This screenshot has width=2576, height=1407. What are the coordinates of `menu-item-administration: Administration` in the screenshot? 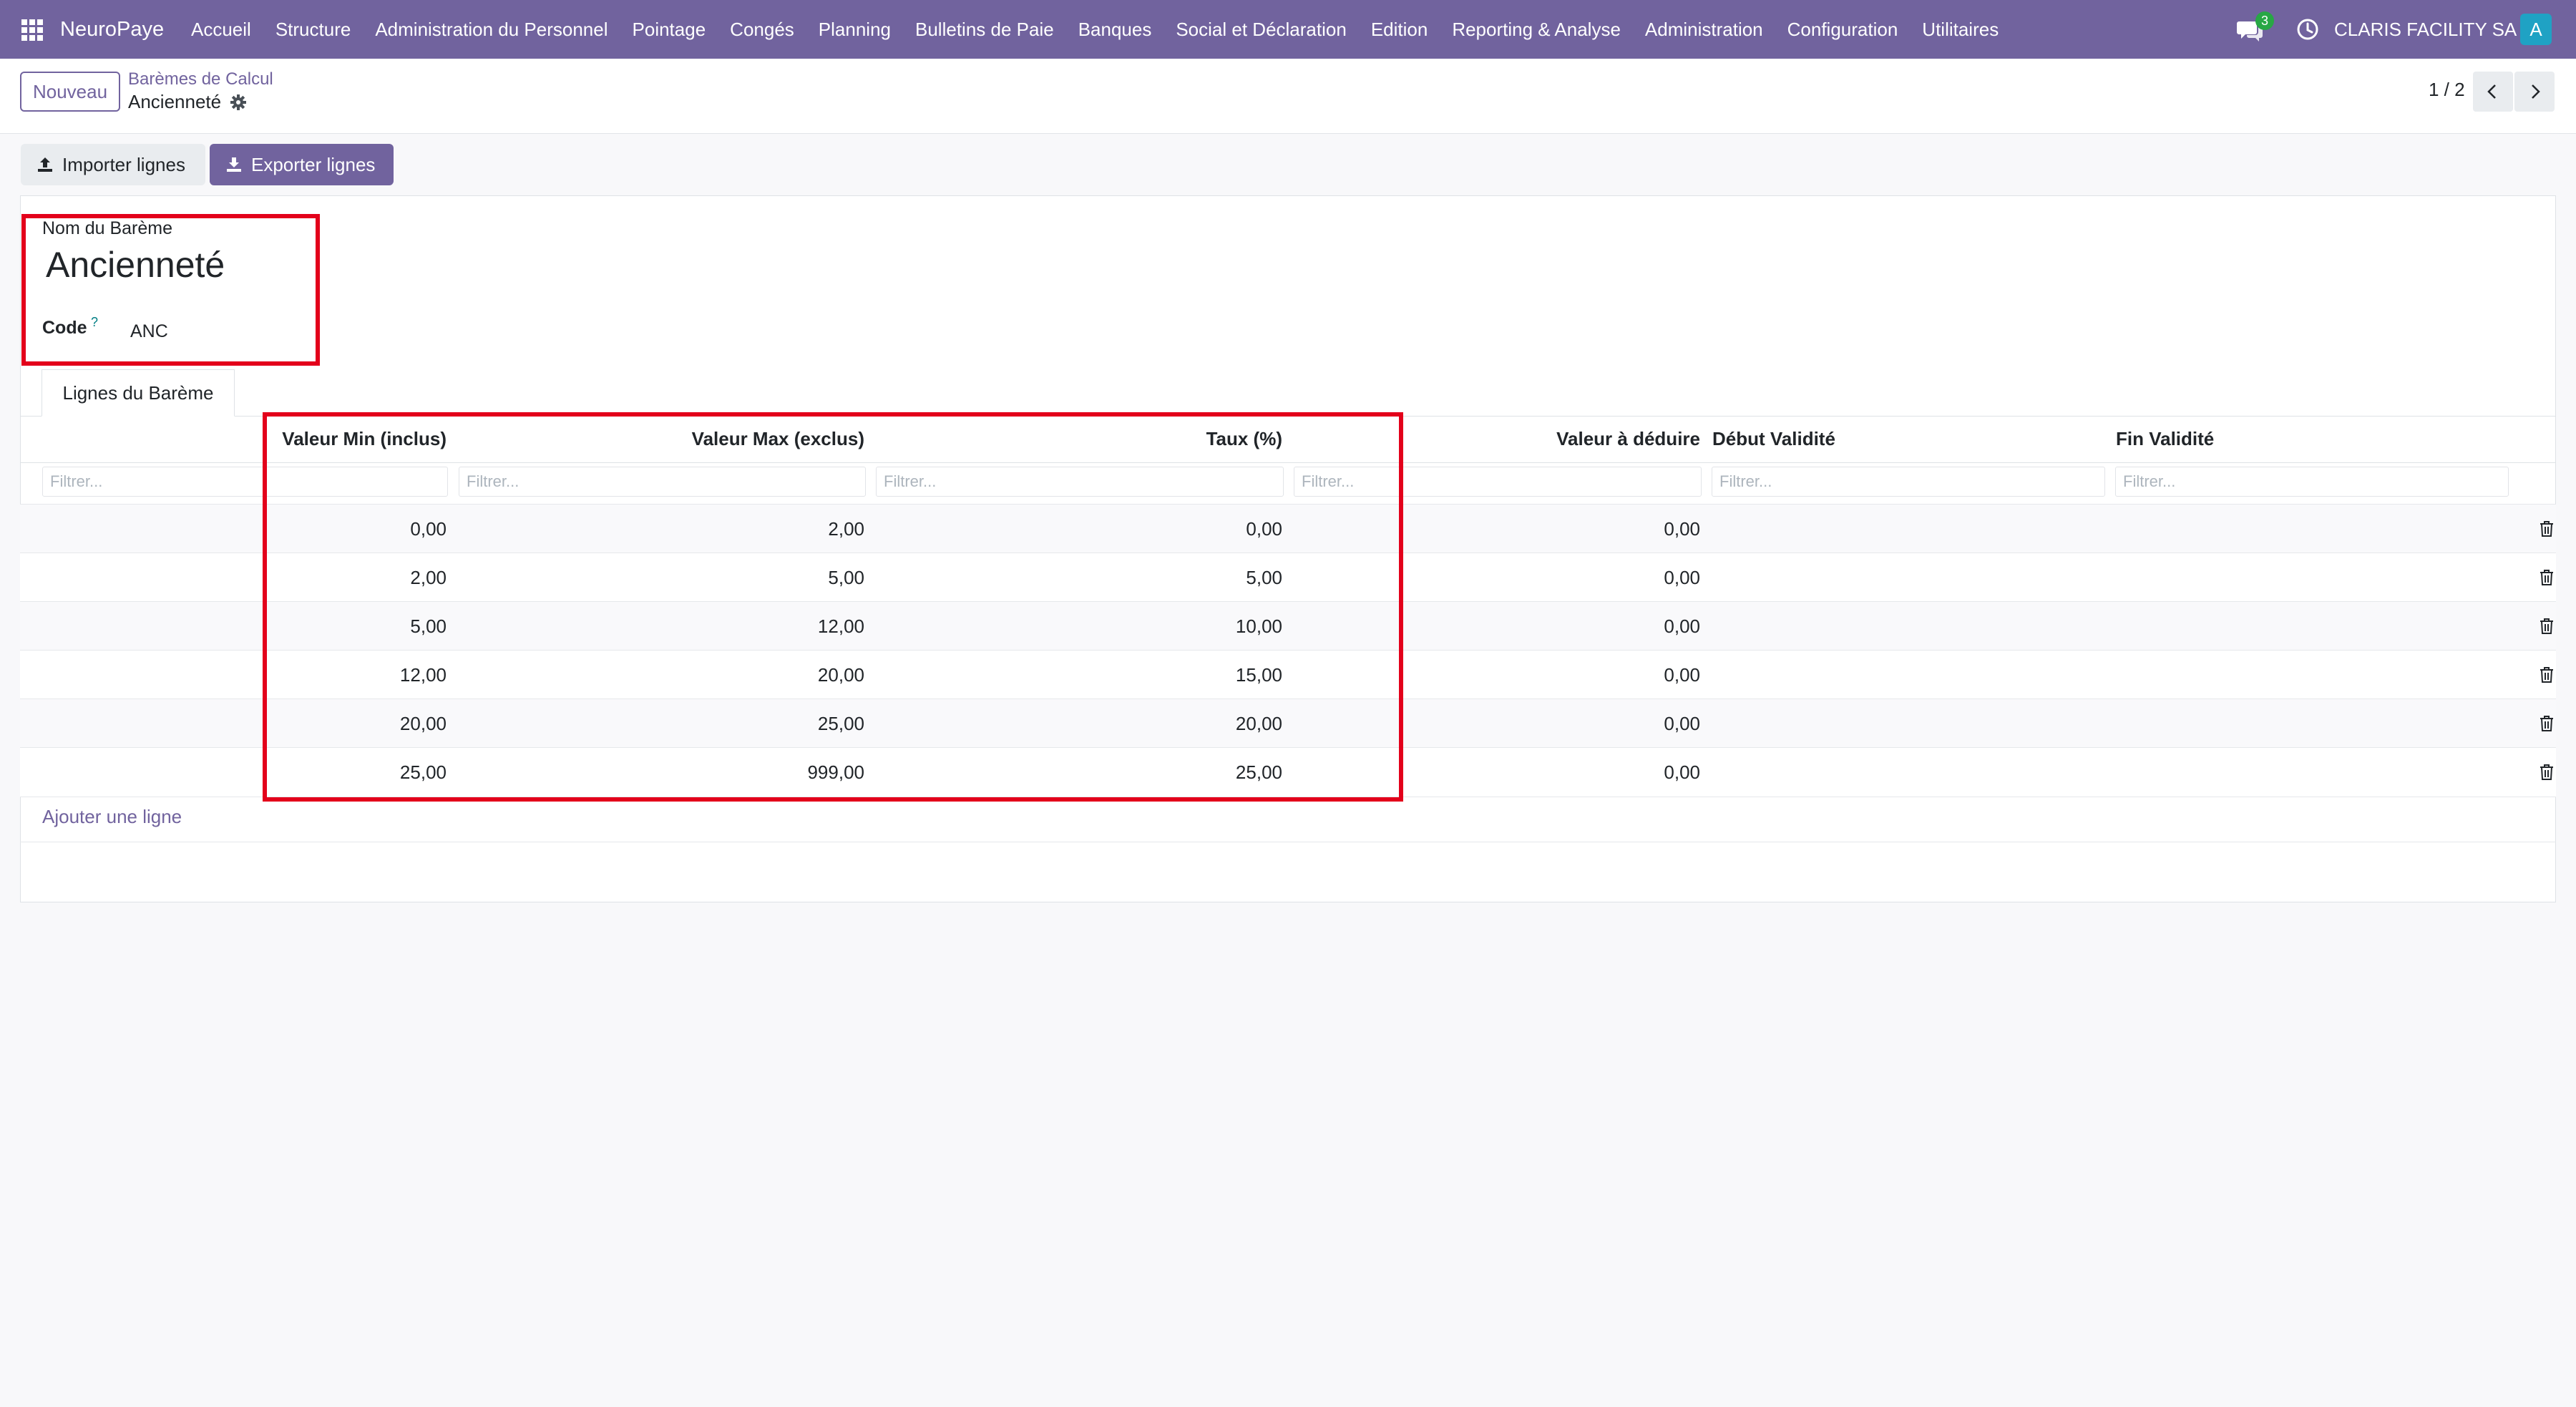 It's located at (1704, 29).